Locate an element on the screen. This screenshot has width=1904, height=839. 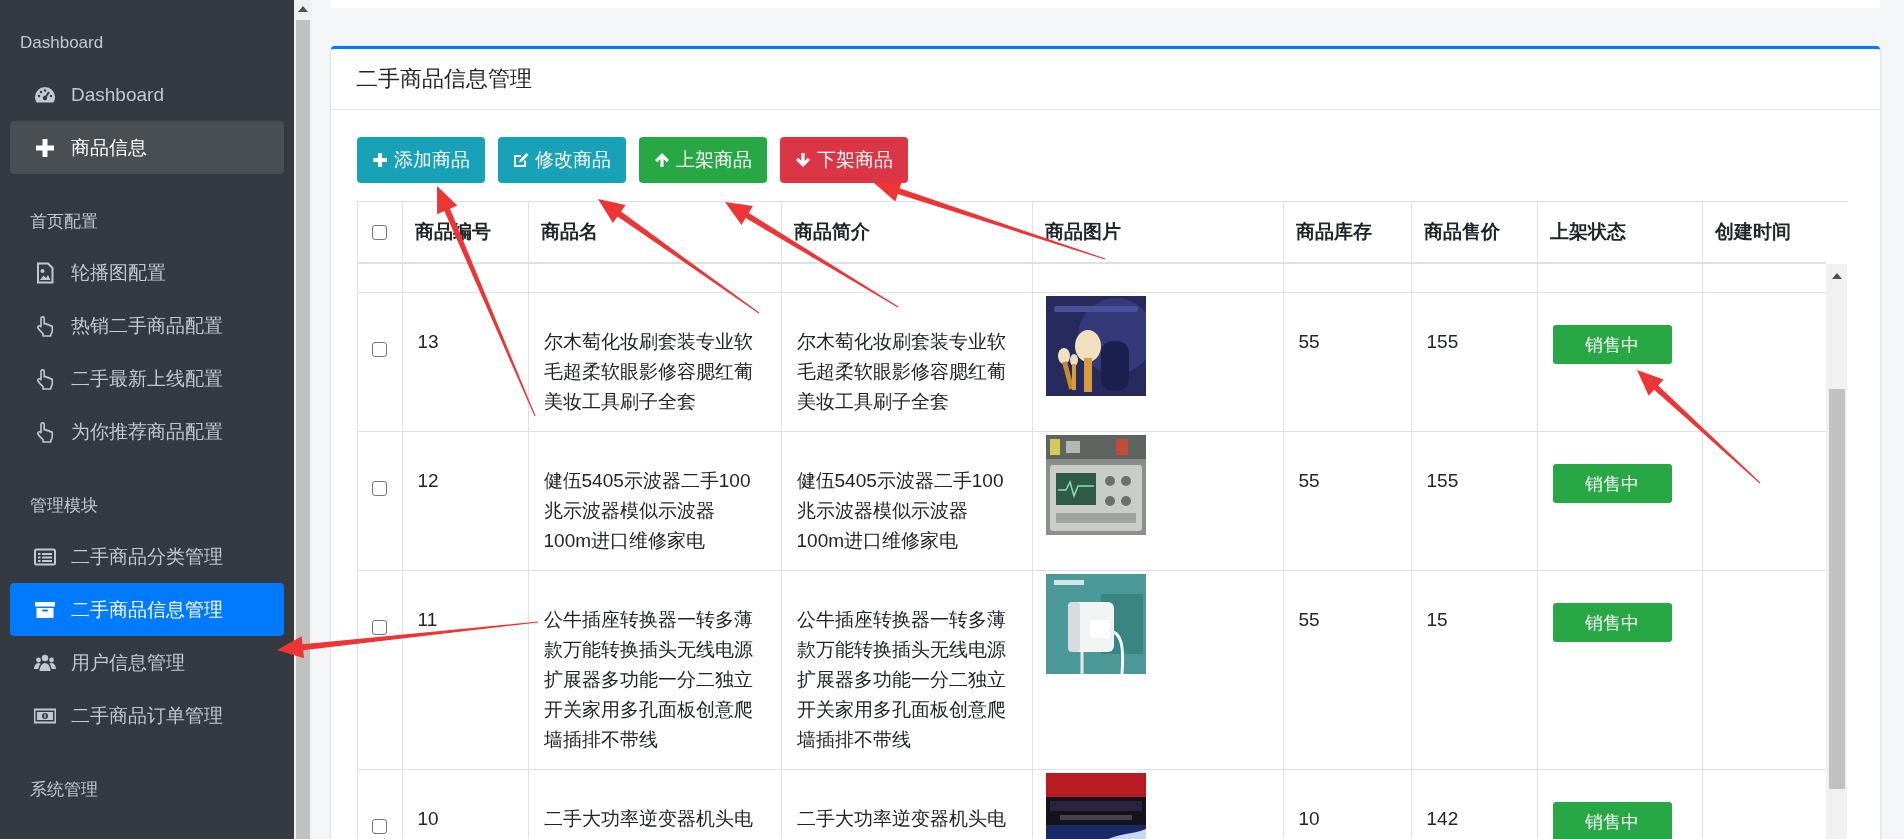
sidebar-item: 二手最新上线配置 is located at coordinates (147, 378).